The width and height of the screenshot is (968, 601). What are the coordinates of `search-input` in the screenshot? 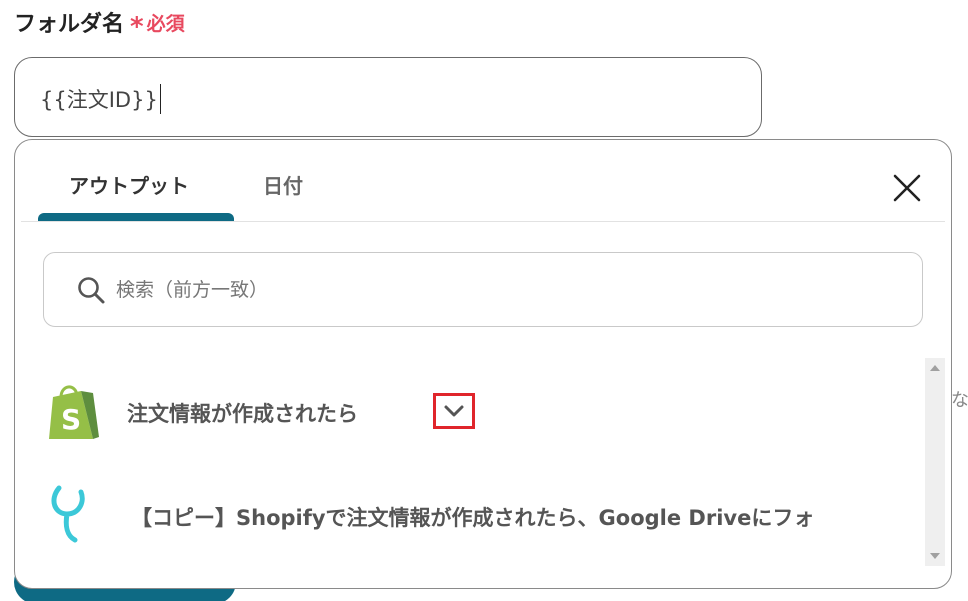 It's located at (506, 289).